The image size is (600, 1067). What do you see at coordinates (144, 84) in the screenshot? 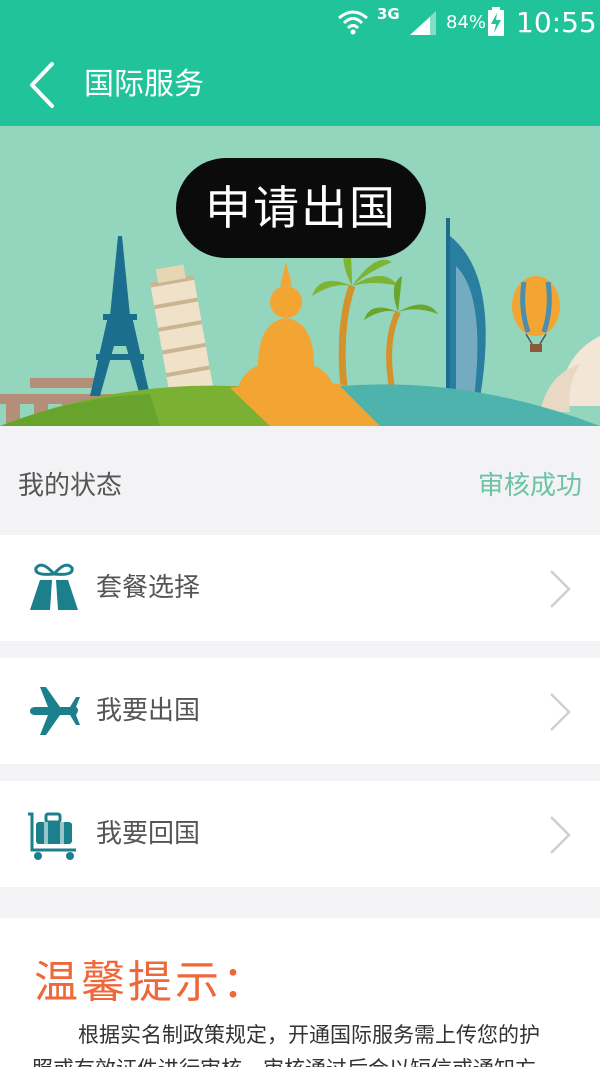
I see `page-title: 国际服务` at bounding box center [144, 84].